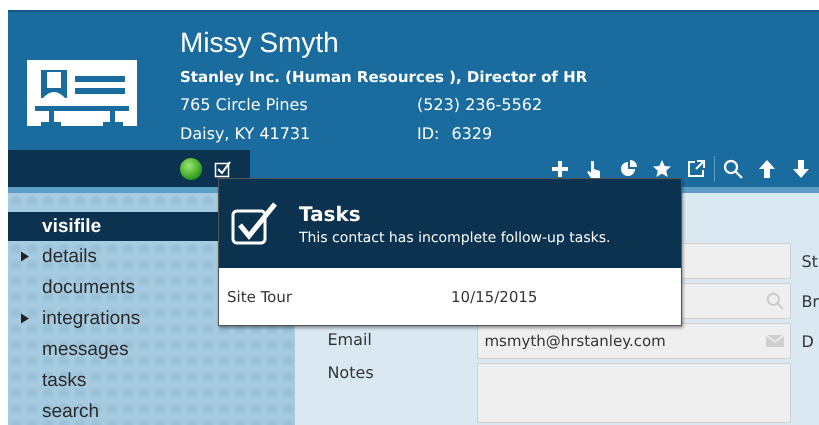 The height and width of the screenshot is (425, 819). Describe the element at coordinates (244, 105) in the screenshot. I see `address-line: 765 Circle Pines` at that location.